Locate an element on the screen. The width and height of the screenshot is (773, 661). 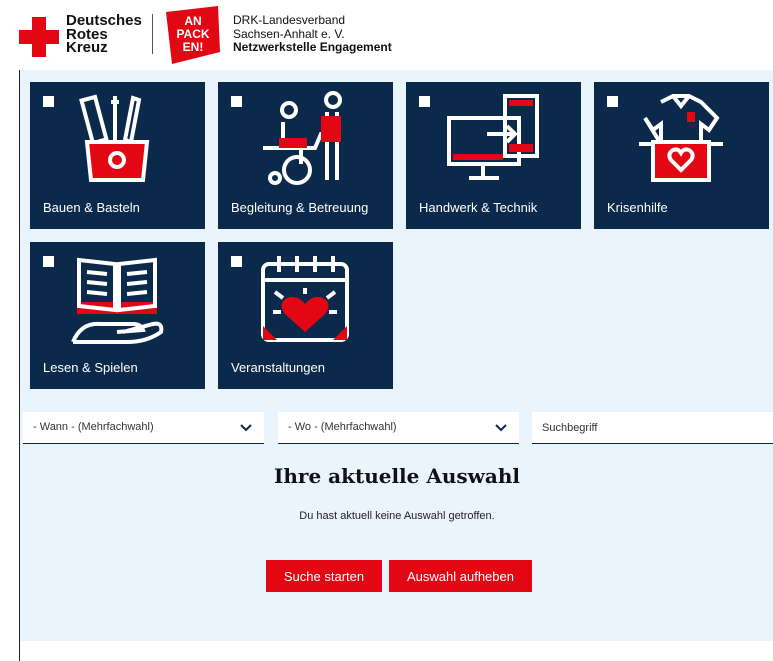
where-select: - Wo - (Mehrfachwahl) is located at coordinates (398, 428).